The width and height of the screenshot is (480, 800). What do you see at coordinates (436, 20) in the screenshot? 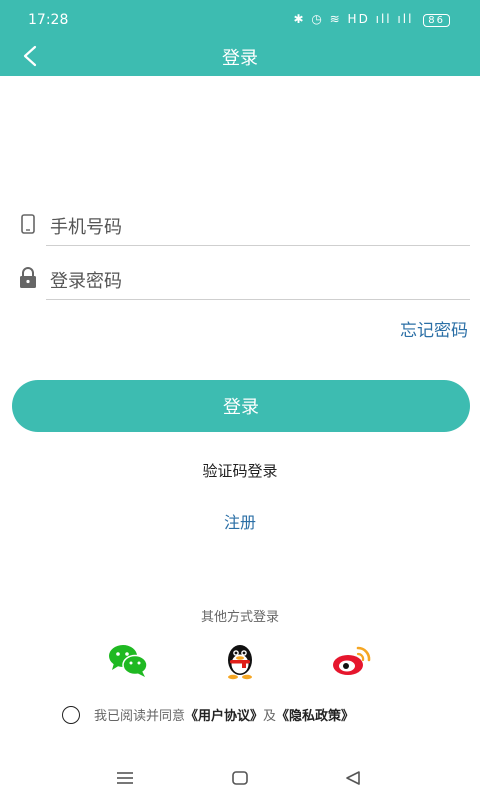
I see `battery-indicator: 86` at bounding box center [436, 20].